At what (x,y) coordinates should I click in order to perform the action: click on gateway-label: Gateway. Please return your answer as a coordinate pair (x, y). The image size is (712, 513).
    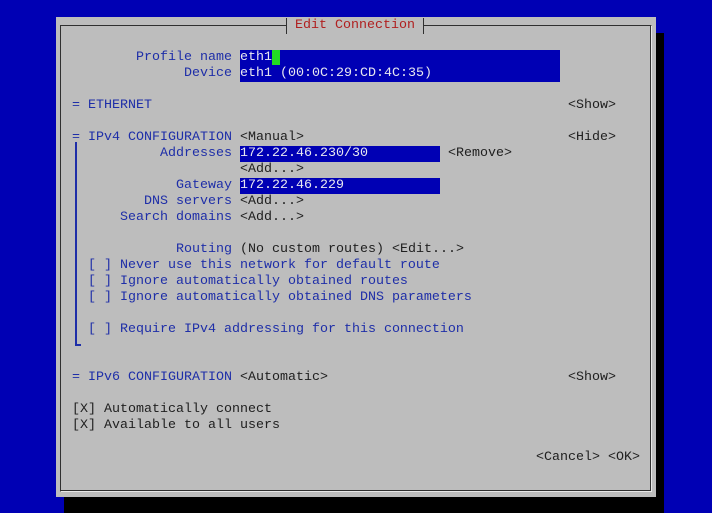
    Looking at the image, I should click on (204, 185).